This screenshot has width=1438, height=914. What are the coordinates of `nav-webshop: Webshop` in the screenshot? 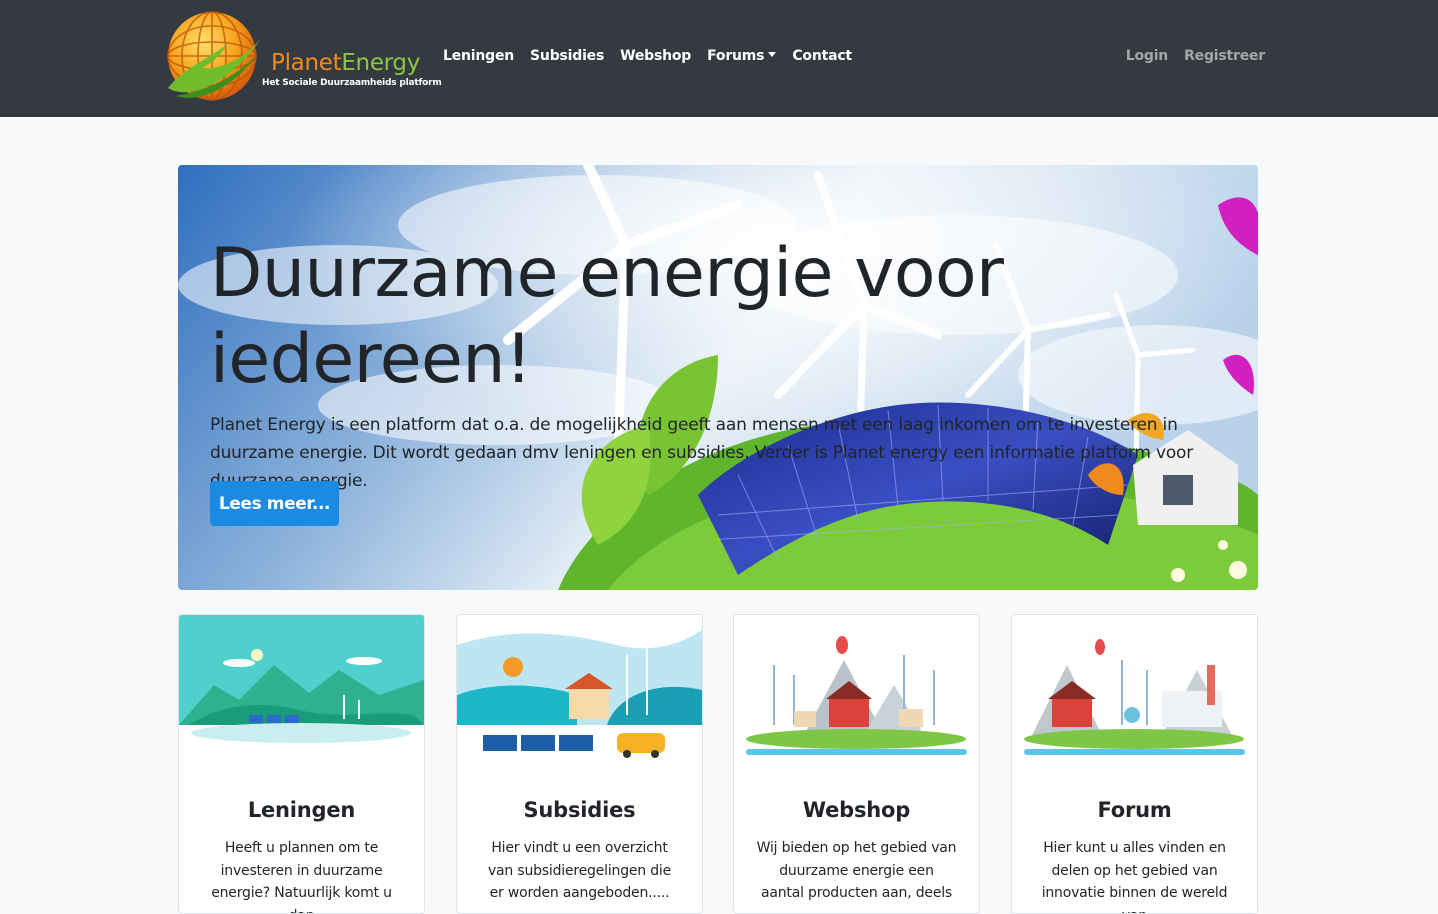 It's located at (655, 56).